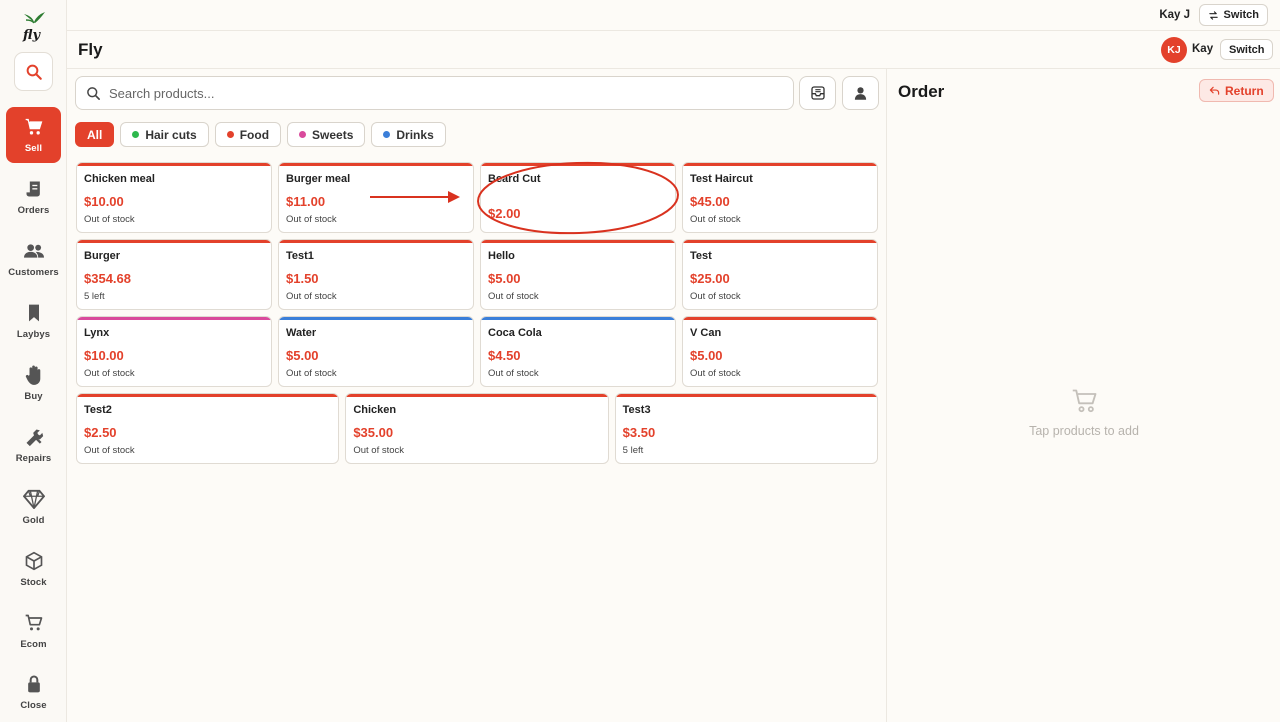 The image size is (1280, 722). I want to click on filter-chip-food: Food, so click(248, 134).